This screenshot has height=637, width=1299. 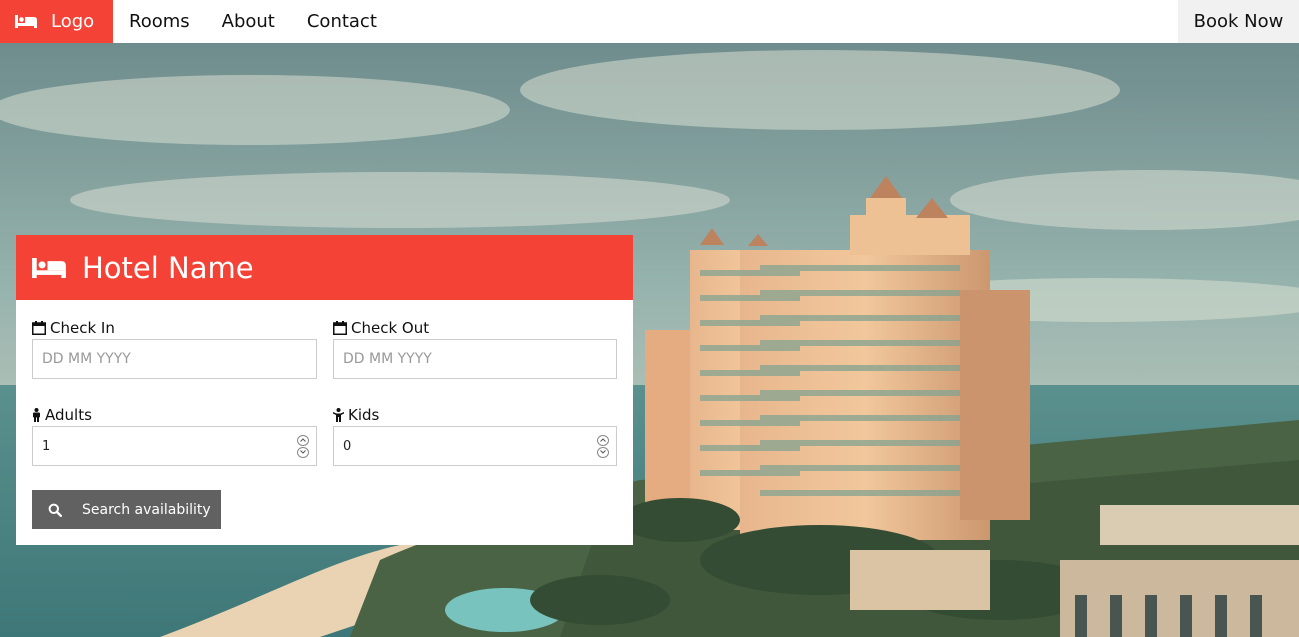 I want to click on kids-group: Kids 0, so click(x=475, y=436).